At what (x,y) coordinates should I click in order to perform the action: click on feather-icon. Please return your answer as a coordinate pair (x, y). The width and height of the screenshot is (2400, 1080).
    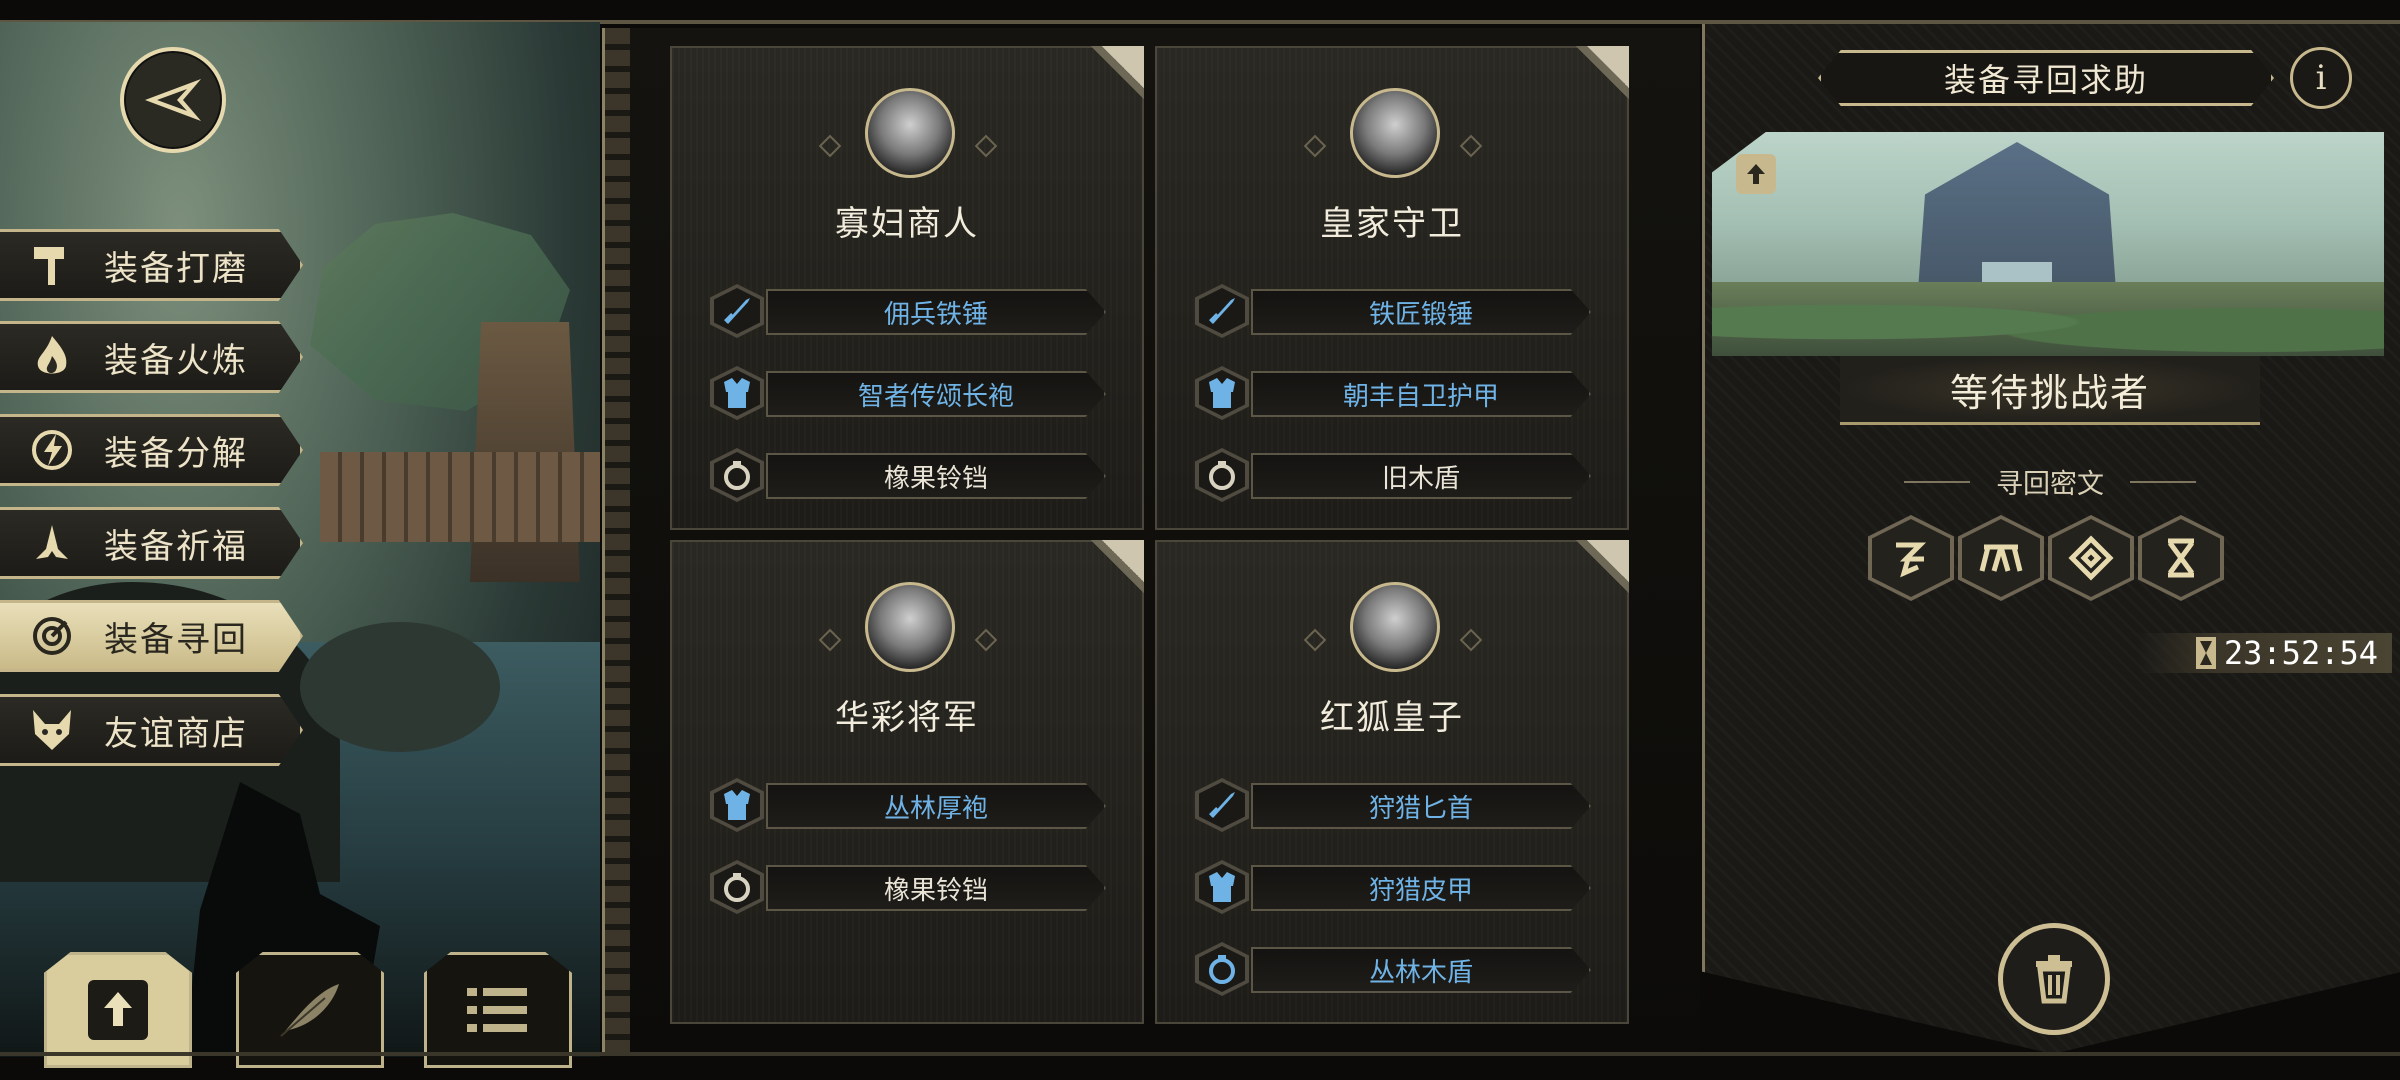
    Looking at the image, I should click on (309, 1010).